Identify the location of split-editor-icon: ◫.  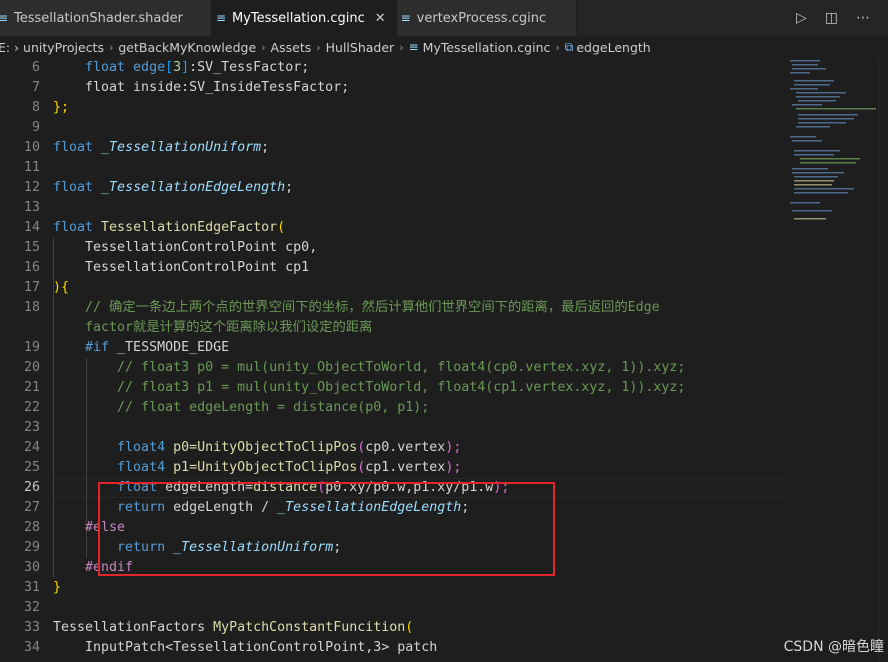
(831, 18).